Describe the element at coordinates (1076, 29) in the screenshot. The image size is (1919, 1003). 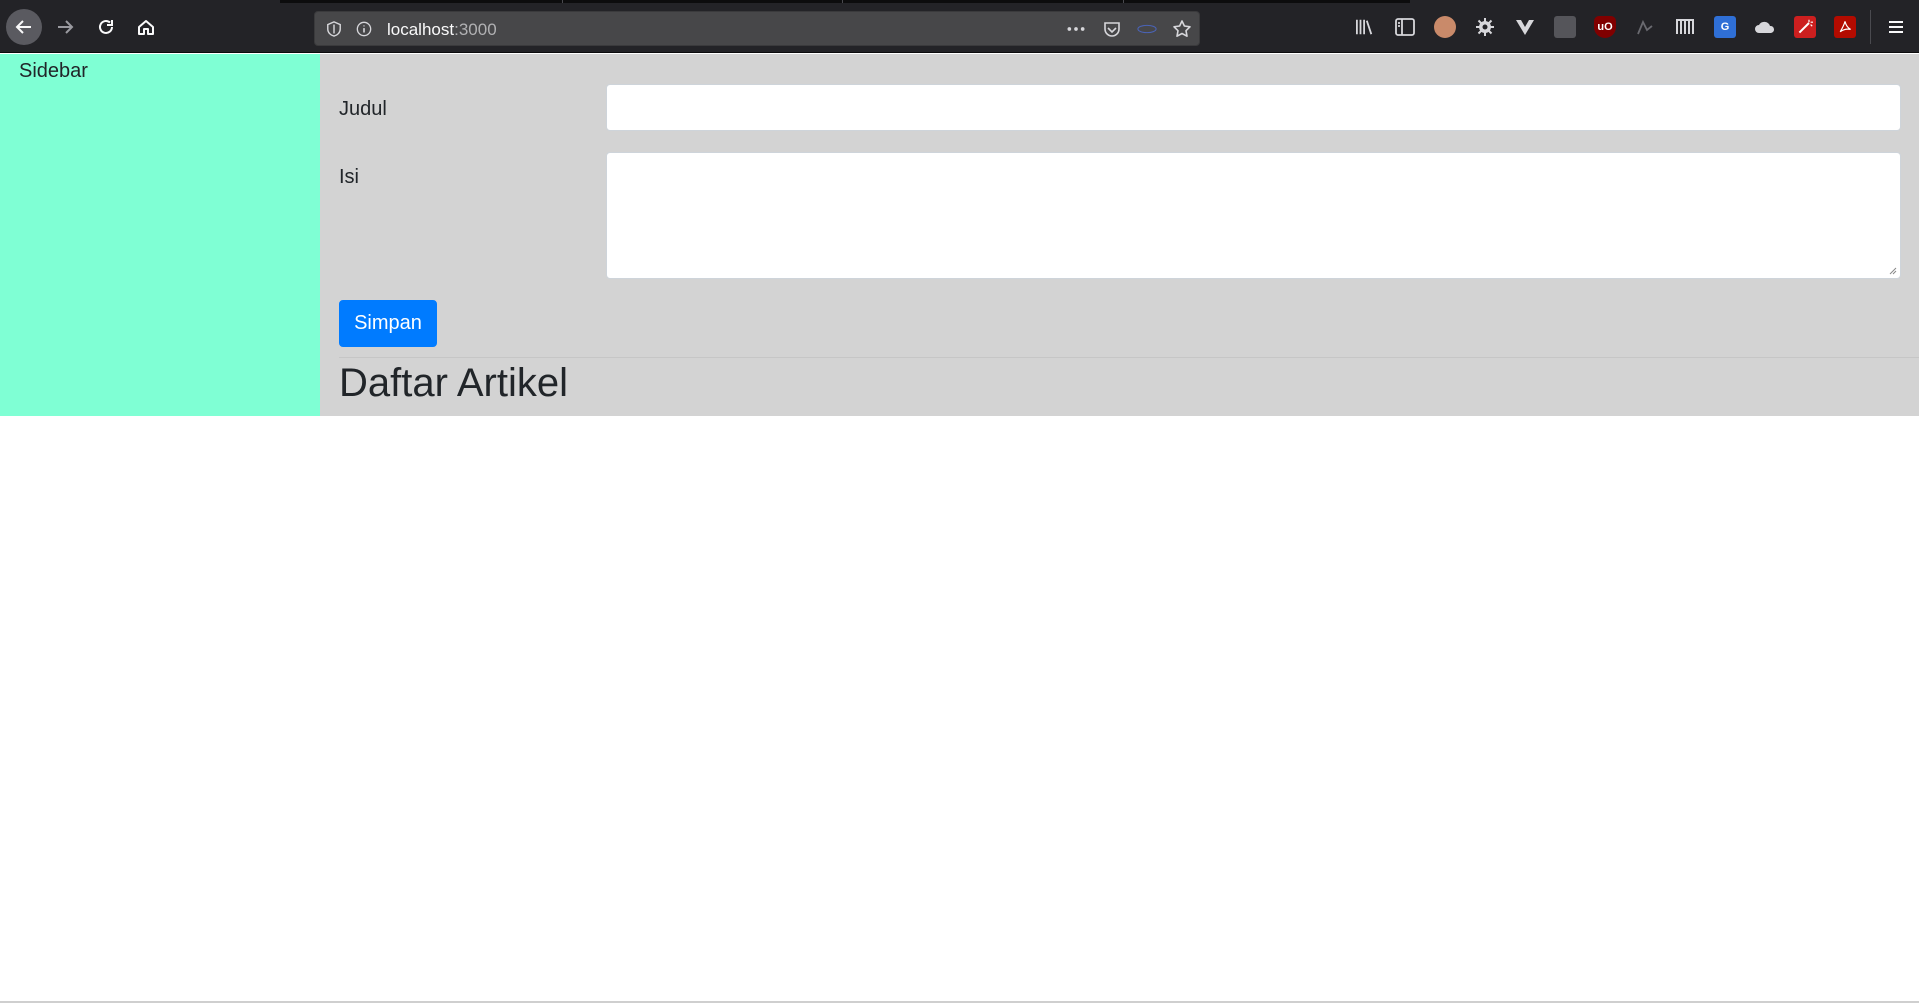
I see `more-actions-icon` at that location.